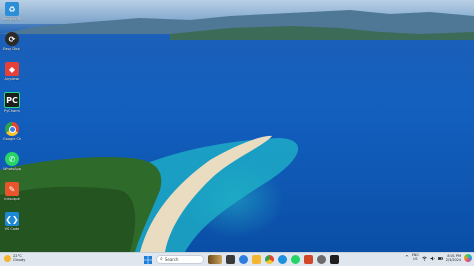 The height and width of the screenshot is (266, 474). What do you see at coordinates (19, 260) in the screenshot?
I see `weather-condition: Cloudy` at bounding box center [19, 260].